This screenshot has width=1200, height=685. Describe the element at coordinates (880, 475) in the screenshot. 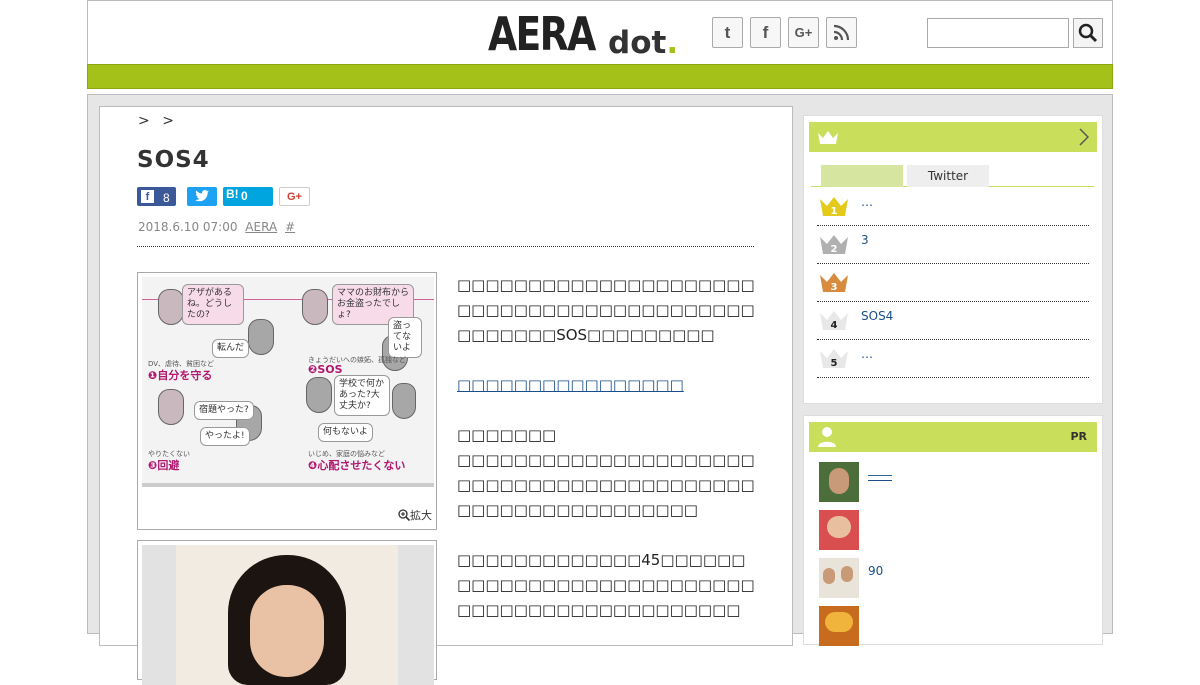

I see `pr-item-title: ――` at that location.